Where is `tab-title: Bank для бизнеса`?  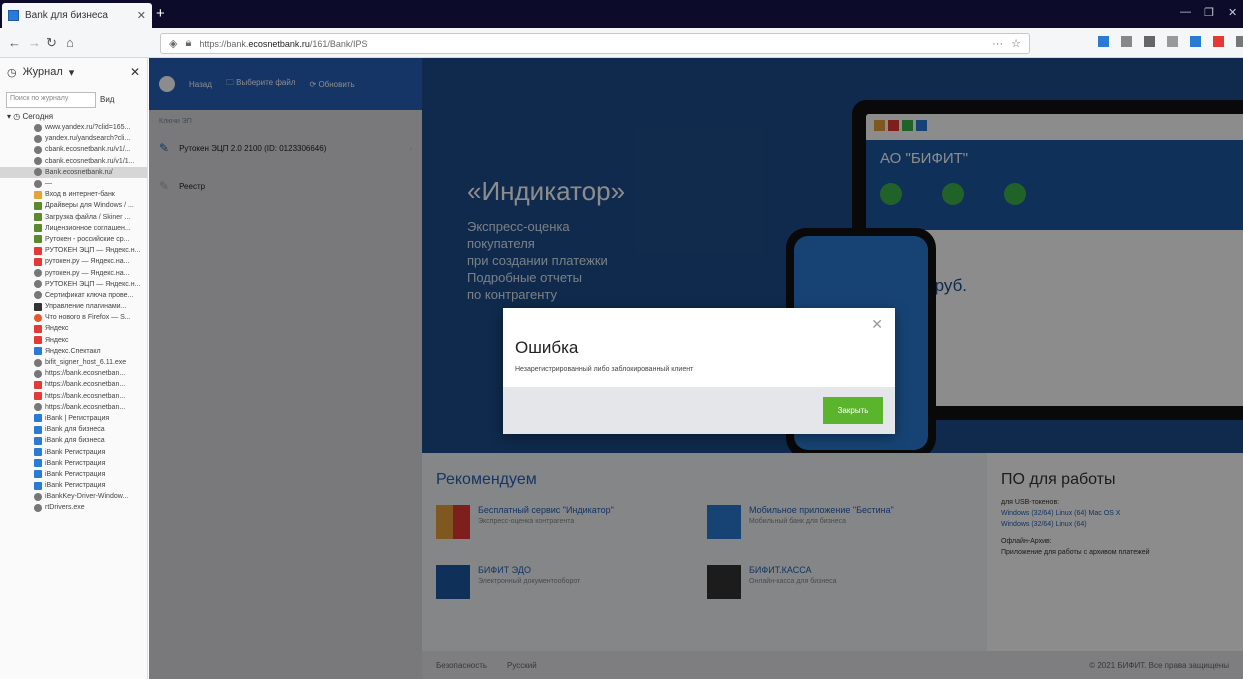 tab-title: Bank для бизнеса is located at coordinates (66, 15).